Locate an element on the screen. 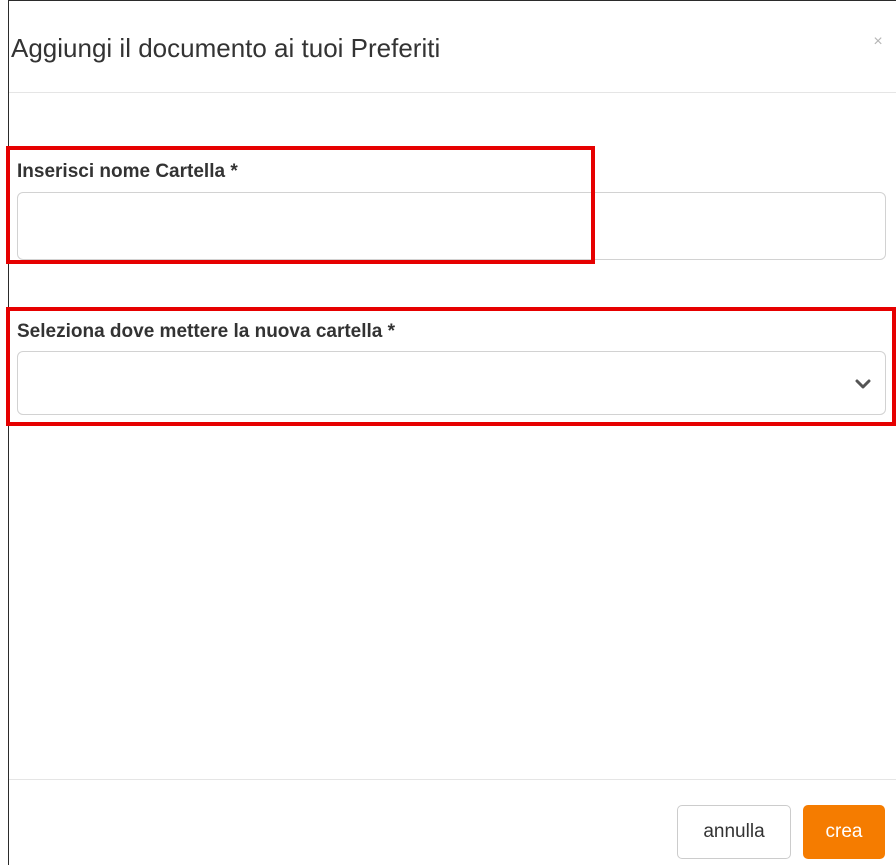  dialog-footer: annulla crea is located at coordinates (452, 822).